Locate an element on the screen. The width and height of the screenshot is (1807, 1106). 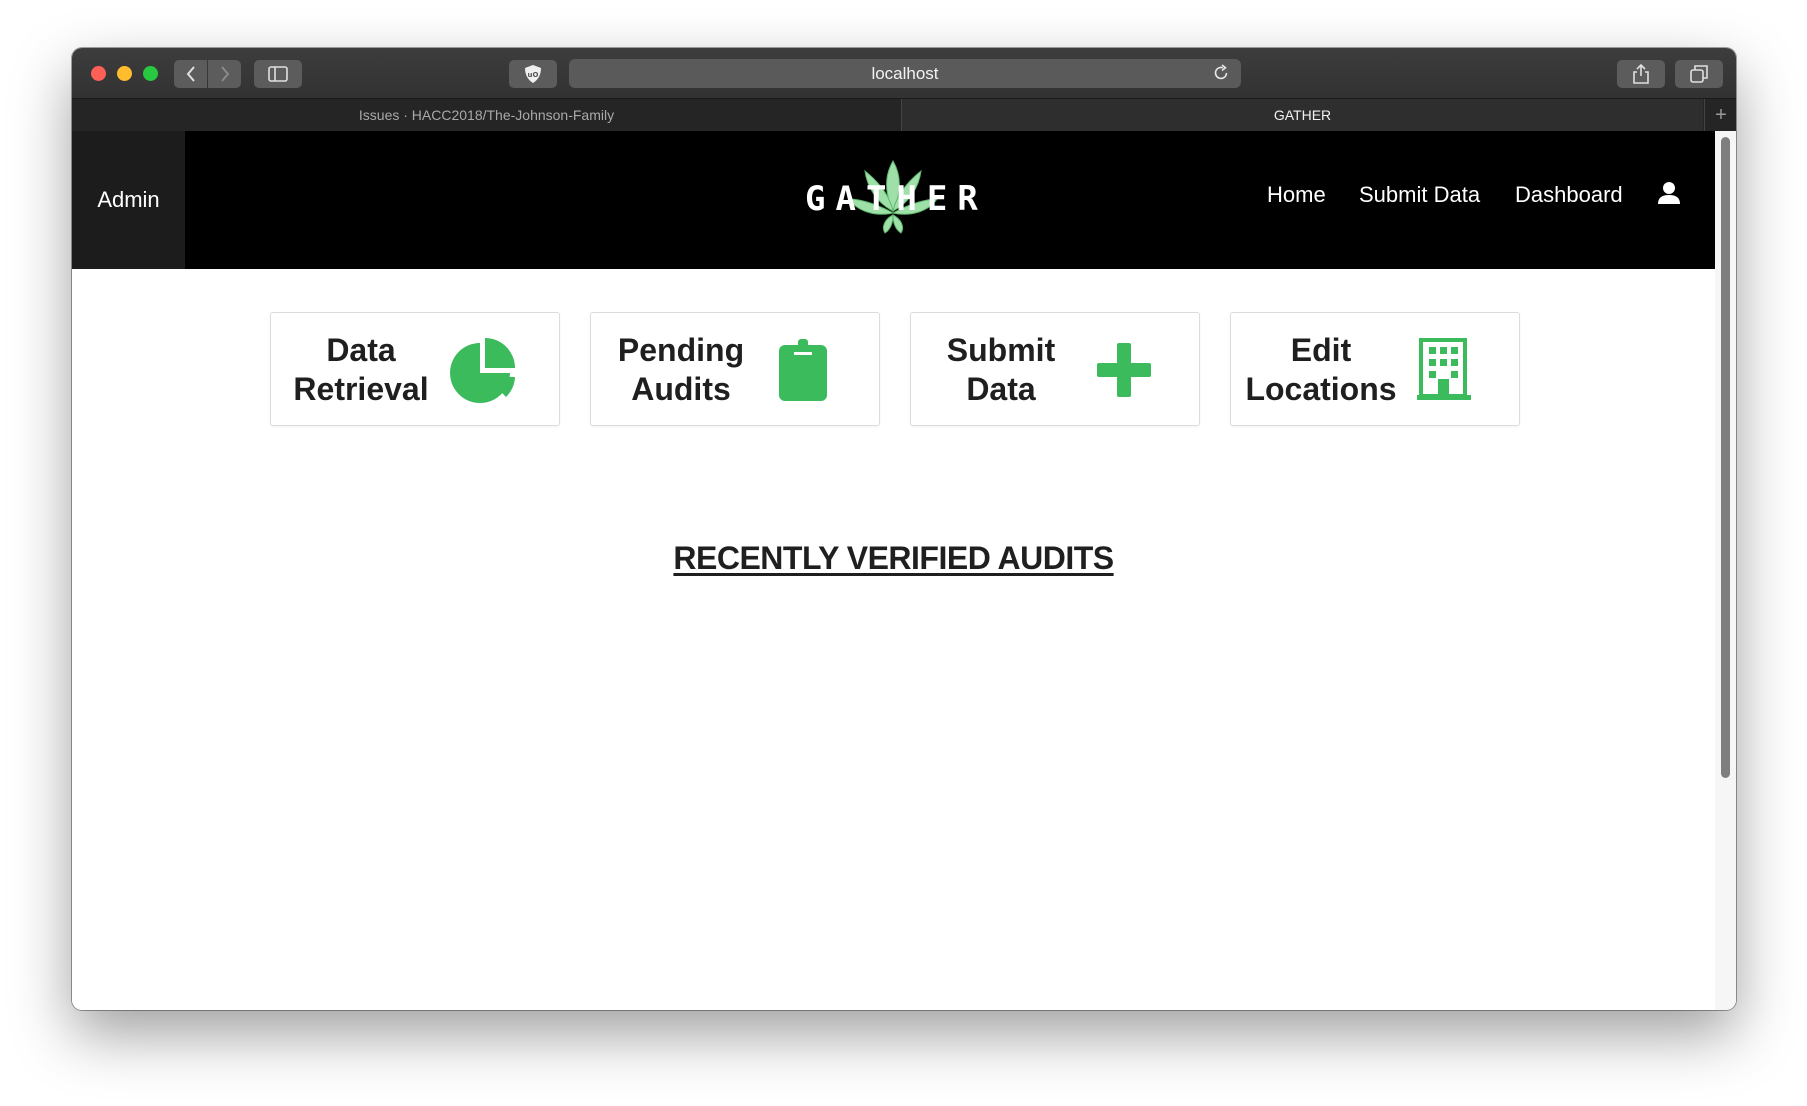
address-bar: localhost is located at coordinates (905, 73).